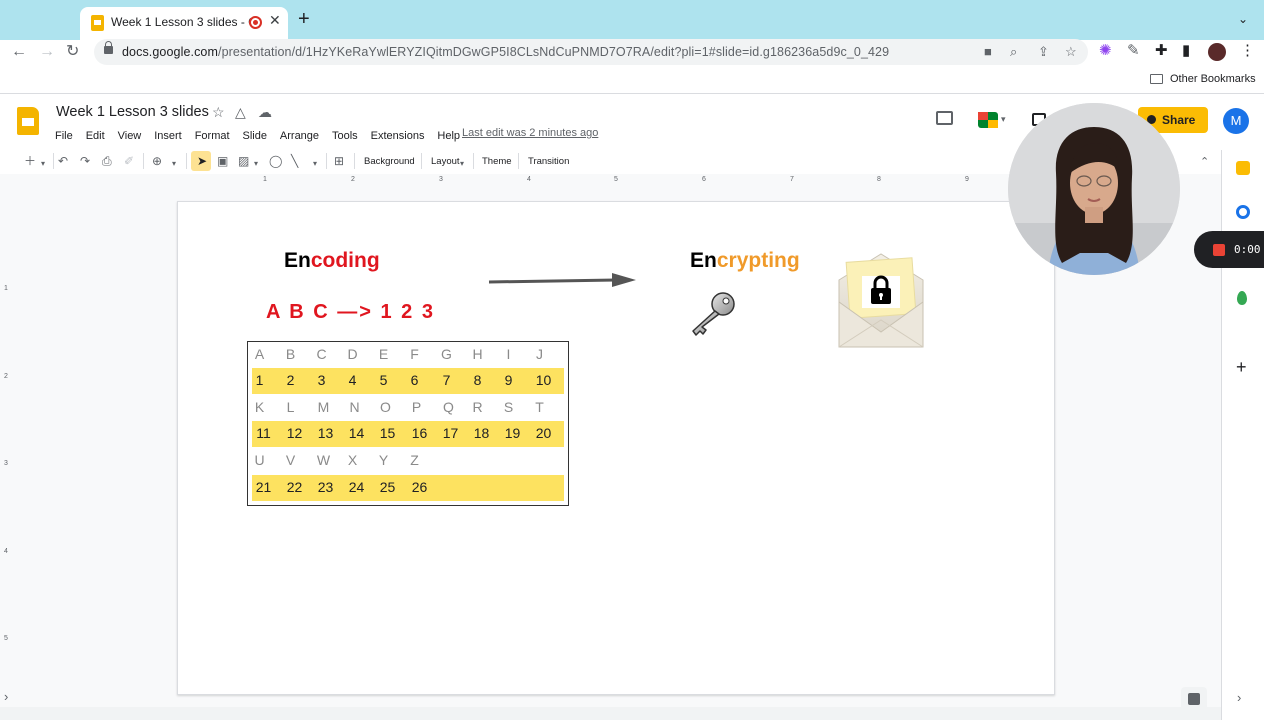 This screenshot has height=720, width=1264. Describe the element at coordinates (1241, 367) in the screenshot. I see `get-add-ons-plus-icon: +` at that location.